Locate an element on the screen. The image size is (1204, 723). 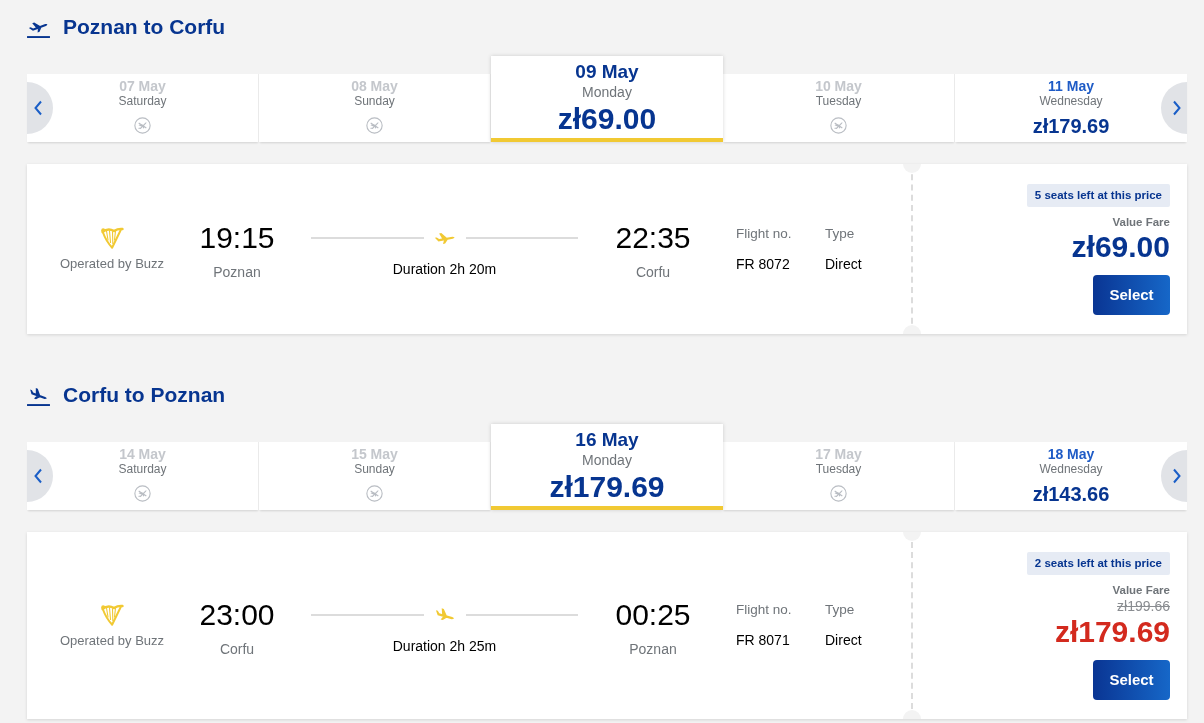
date-tab: 07 May Saturday is located at coordinates (143, 108).